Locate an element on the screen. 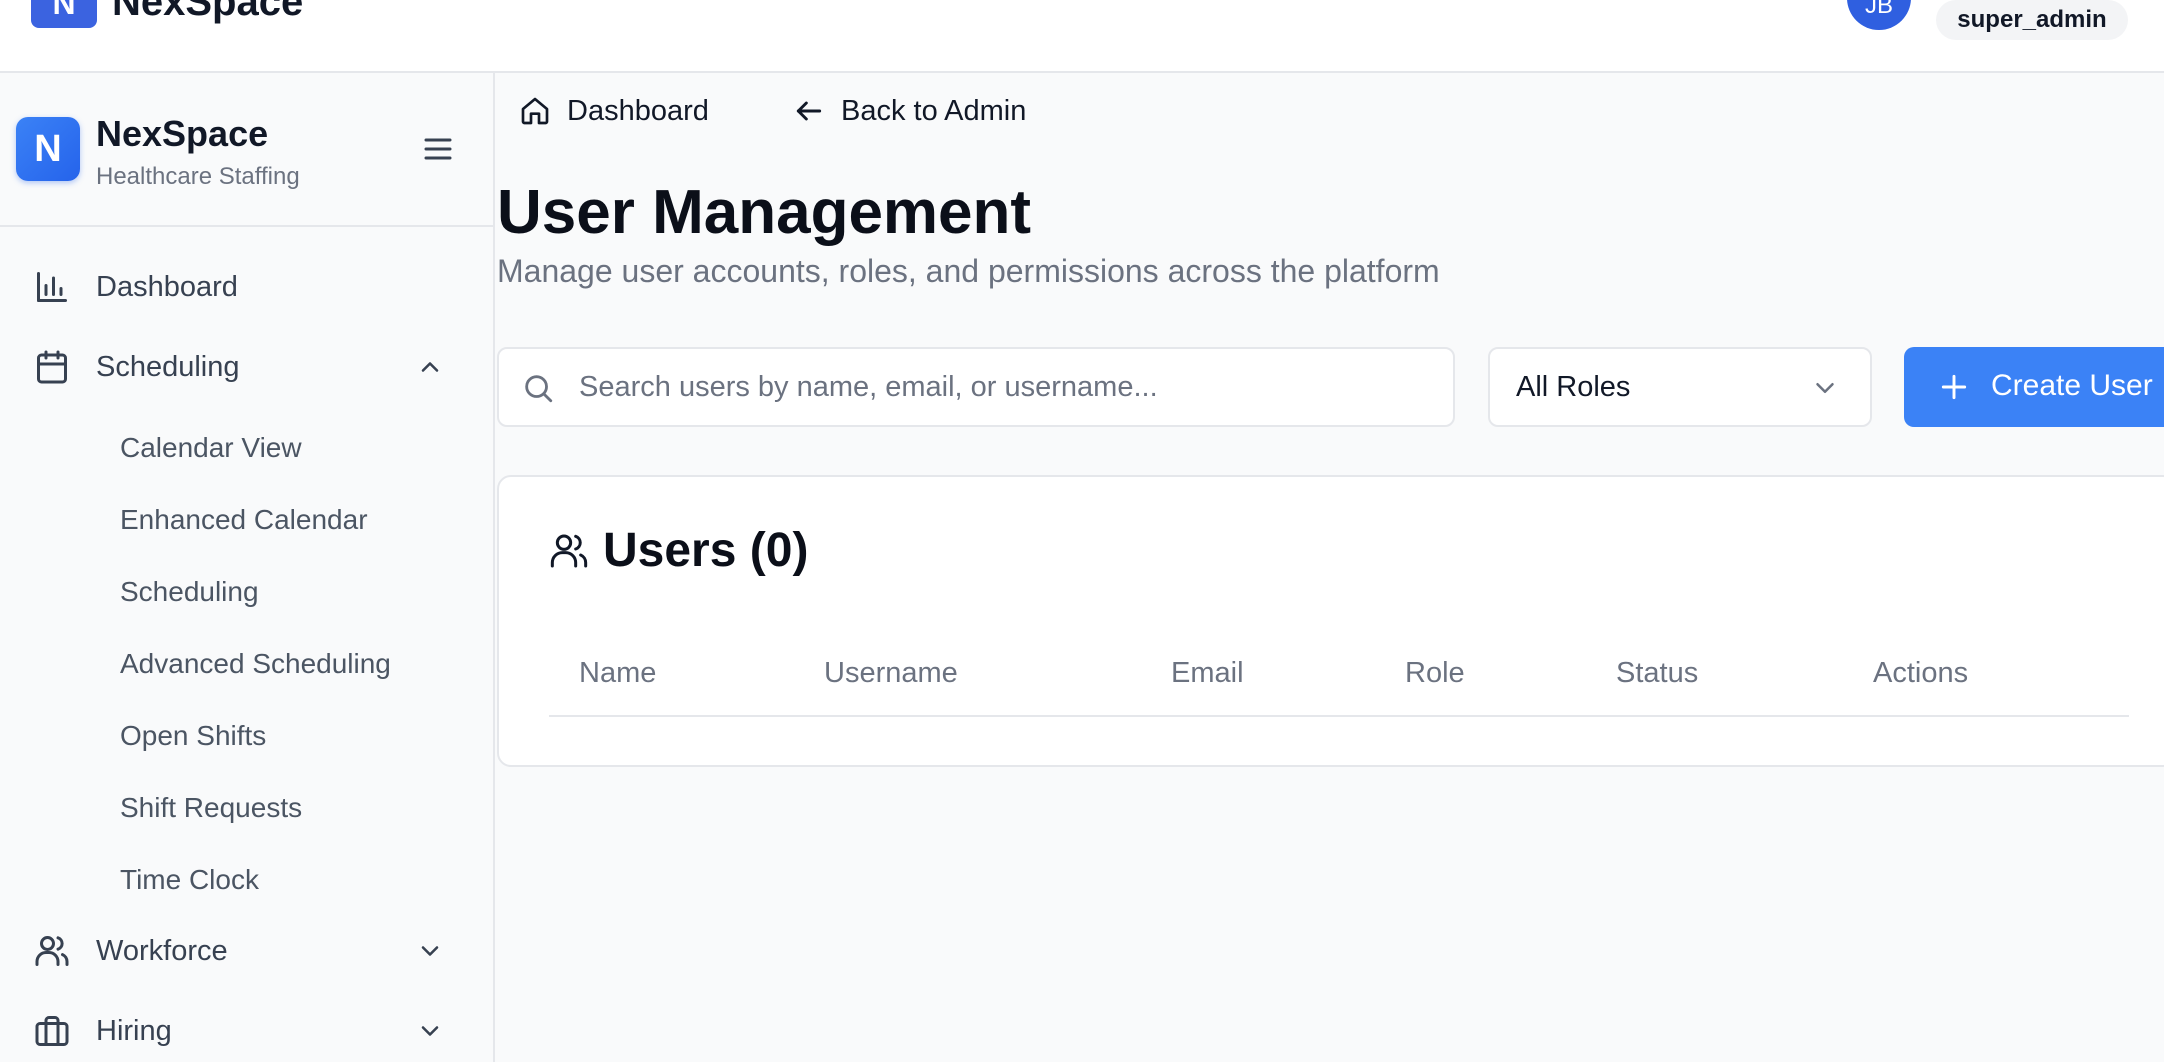 The height and width of the screenshot is (1062, 2164). bar-chart-icon is located at coordinates (52, 287).